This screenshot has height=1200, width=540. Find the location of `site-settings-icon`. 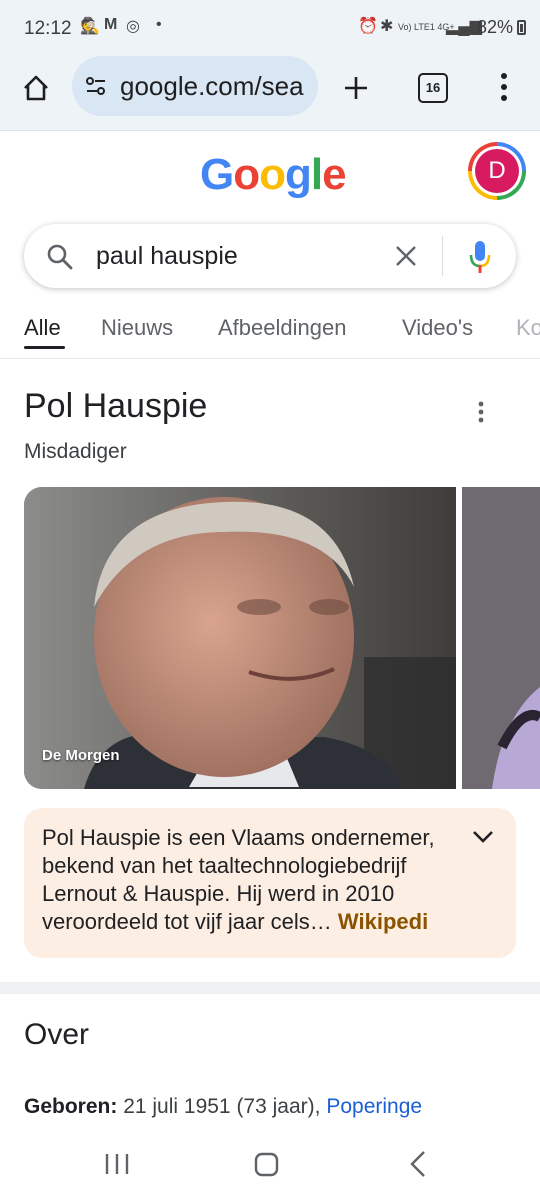

site-settings-icon is located at coordinates (96, 86).